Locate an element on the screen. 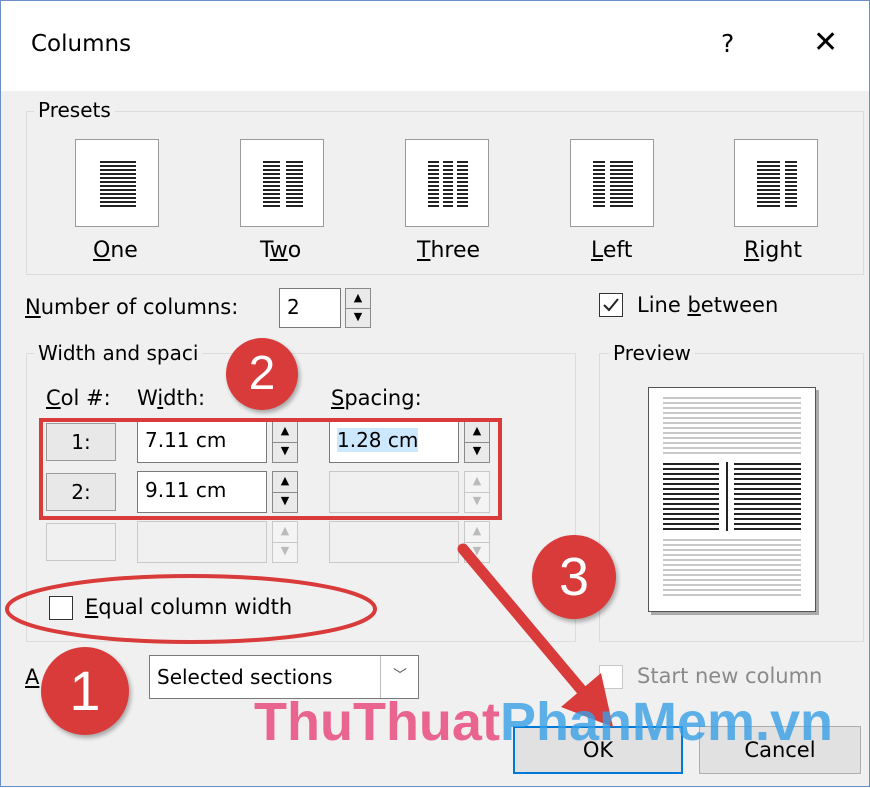  number-of-columns-spinner: ▲ ▼ is located at coordinates (358, 308).